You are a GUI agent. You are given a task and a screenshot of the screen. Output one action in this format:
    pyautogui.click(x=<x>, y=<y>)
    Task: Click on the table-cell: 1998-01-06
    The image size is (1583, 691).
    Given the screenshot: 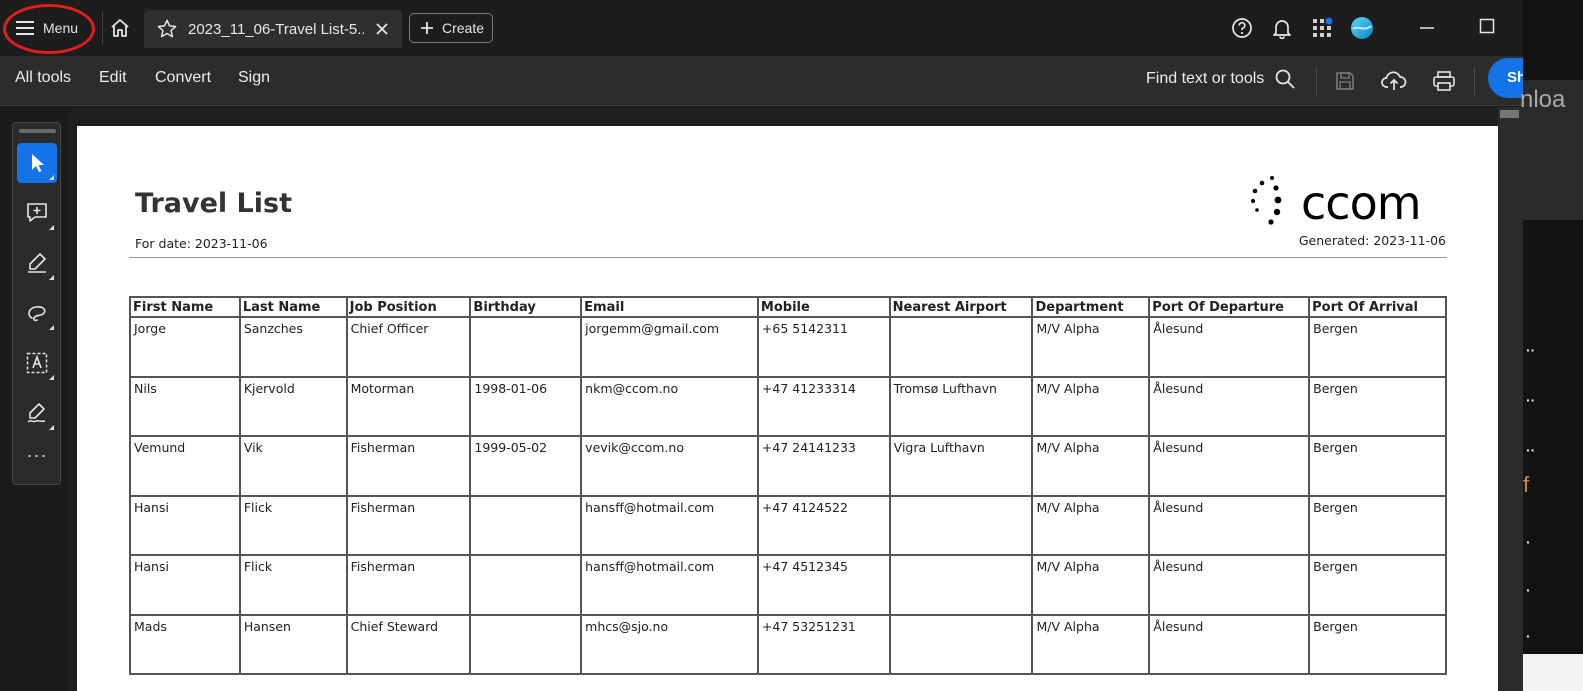 What is the action you would take?
    pyautogui.click(x=526, y=406)
    